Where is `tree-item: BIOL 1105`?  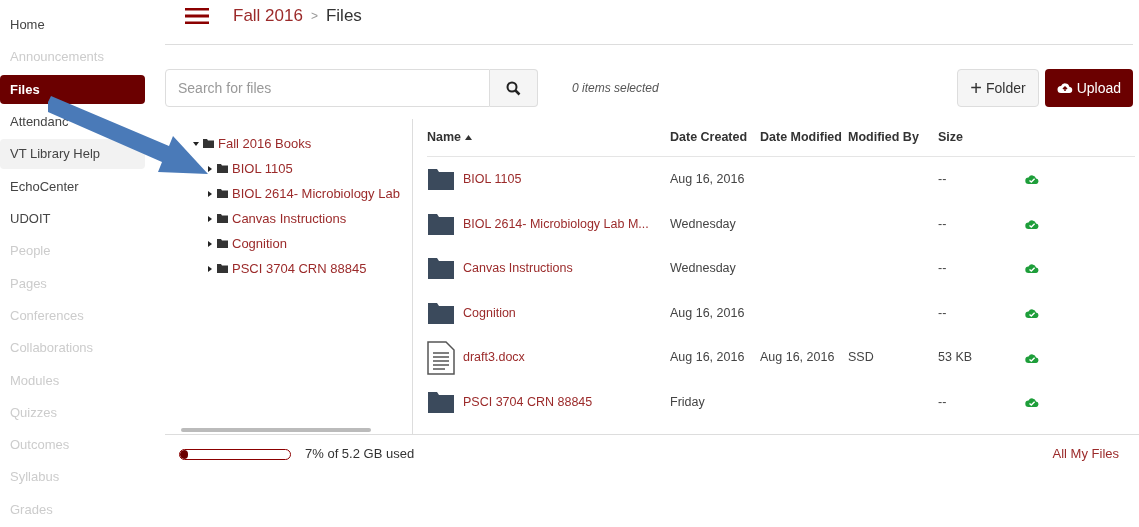 tree-item: BIOL 1105 is located at coordinates (262, 168).